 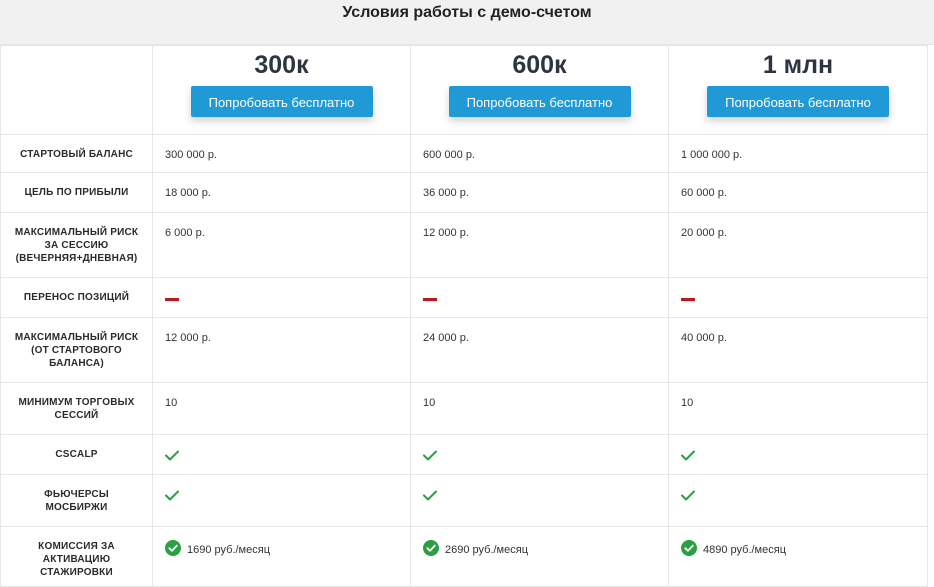 I want to click on plan-name: 600к, so click(x=539, y=65).